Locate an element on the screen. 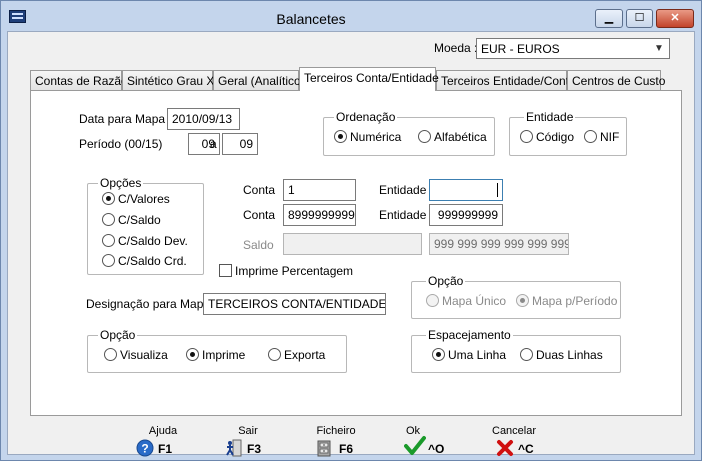  tab-geral-analitico: Geral (Analítico) is located at coordinates (259, 80).